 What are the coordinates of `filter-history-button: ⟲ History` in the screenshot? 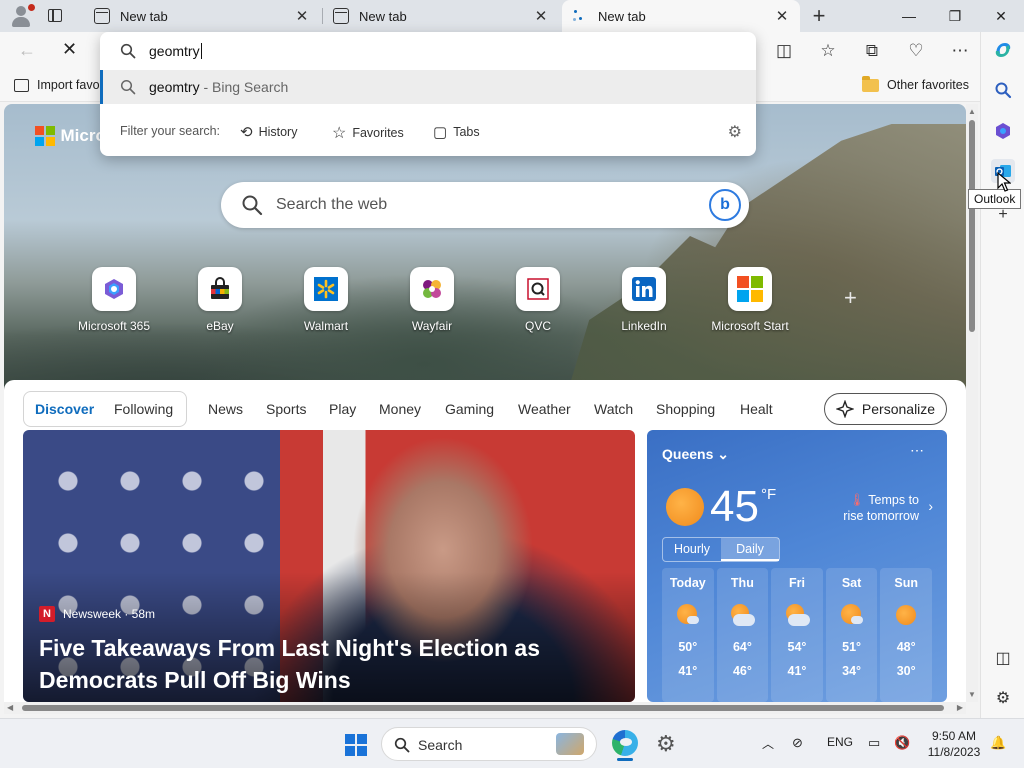 It's located at (268, 132).